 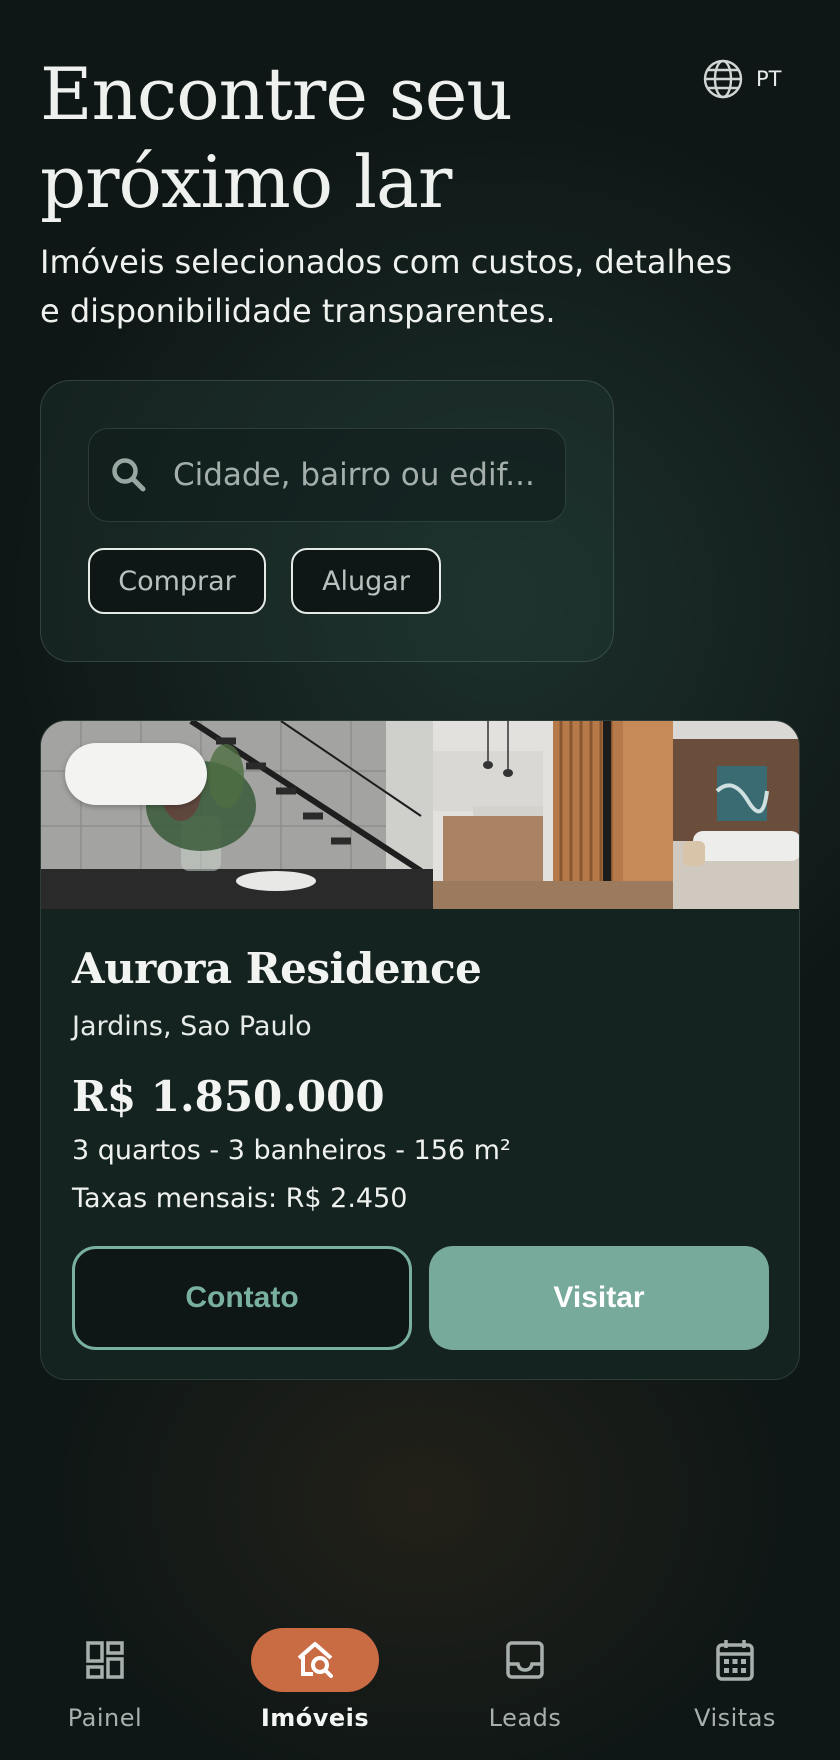 I want to click on filter-rent-button: Alugar, so click(x=366, y=581).